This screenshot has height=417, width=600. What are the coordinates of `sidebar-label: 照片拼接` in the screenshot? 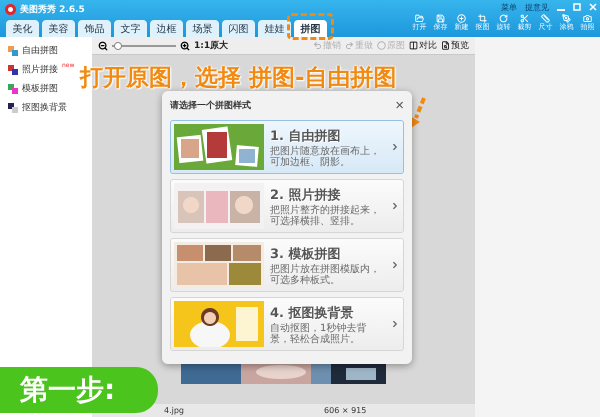 It's located at (40, 70).